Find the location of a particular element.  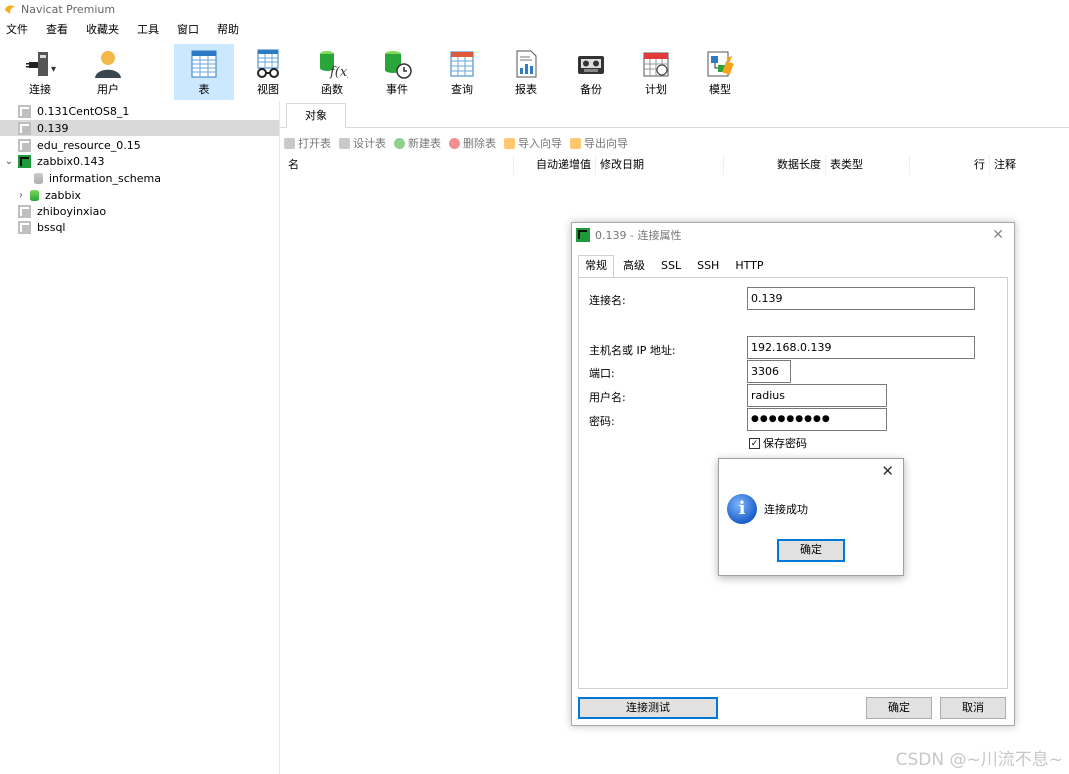

tree-item-connection-open: ⌄ zabbix0.143 is located at coordinates (139, 161).